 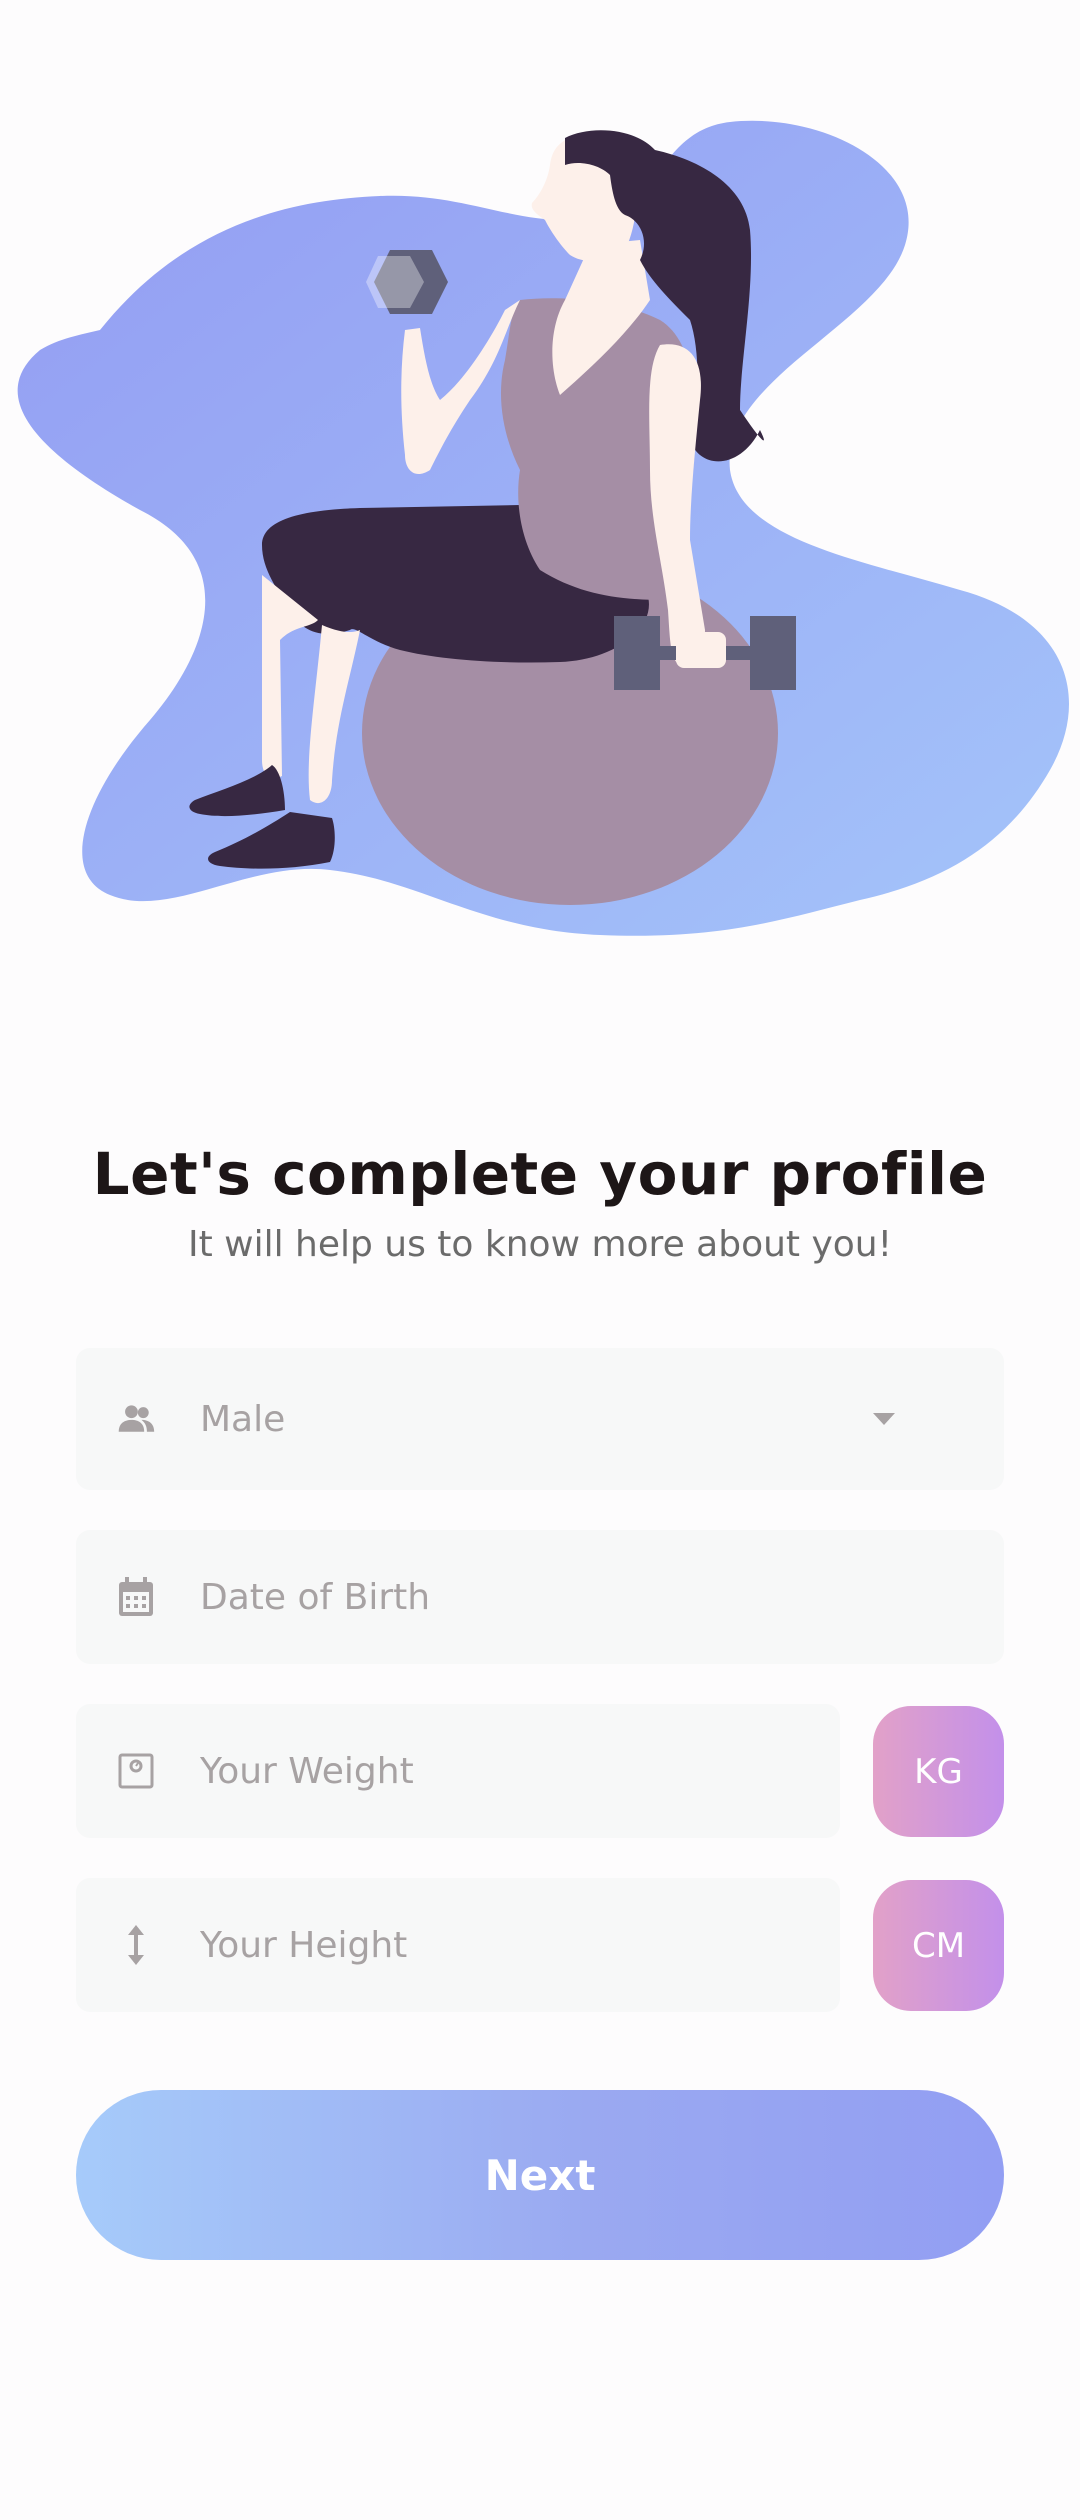 What do you see at coordinates (458, 1771) in the screenshot?
I see `weight-field: Your Weight` at bounding box center [458, 1771].